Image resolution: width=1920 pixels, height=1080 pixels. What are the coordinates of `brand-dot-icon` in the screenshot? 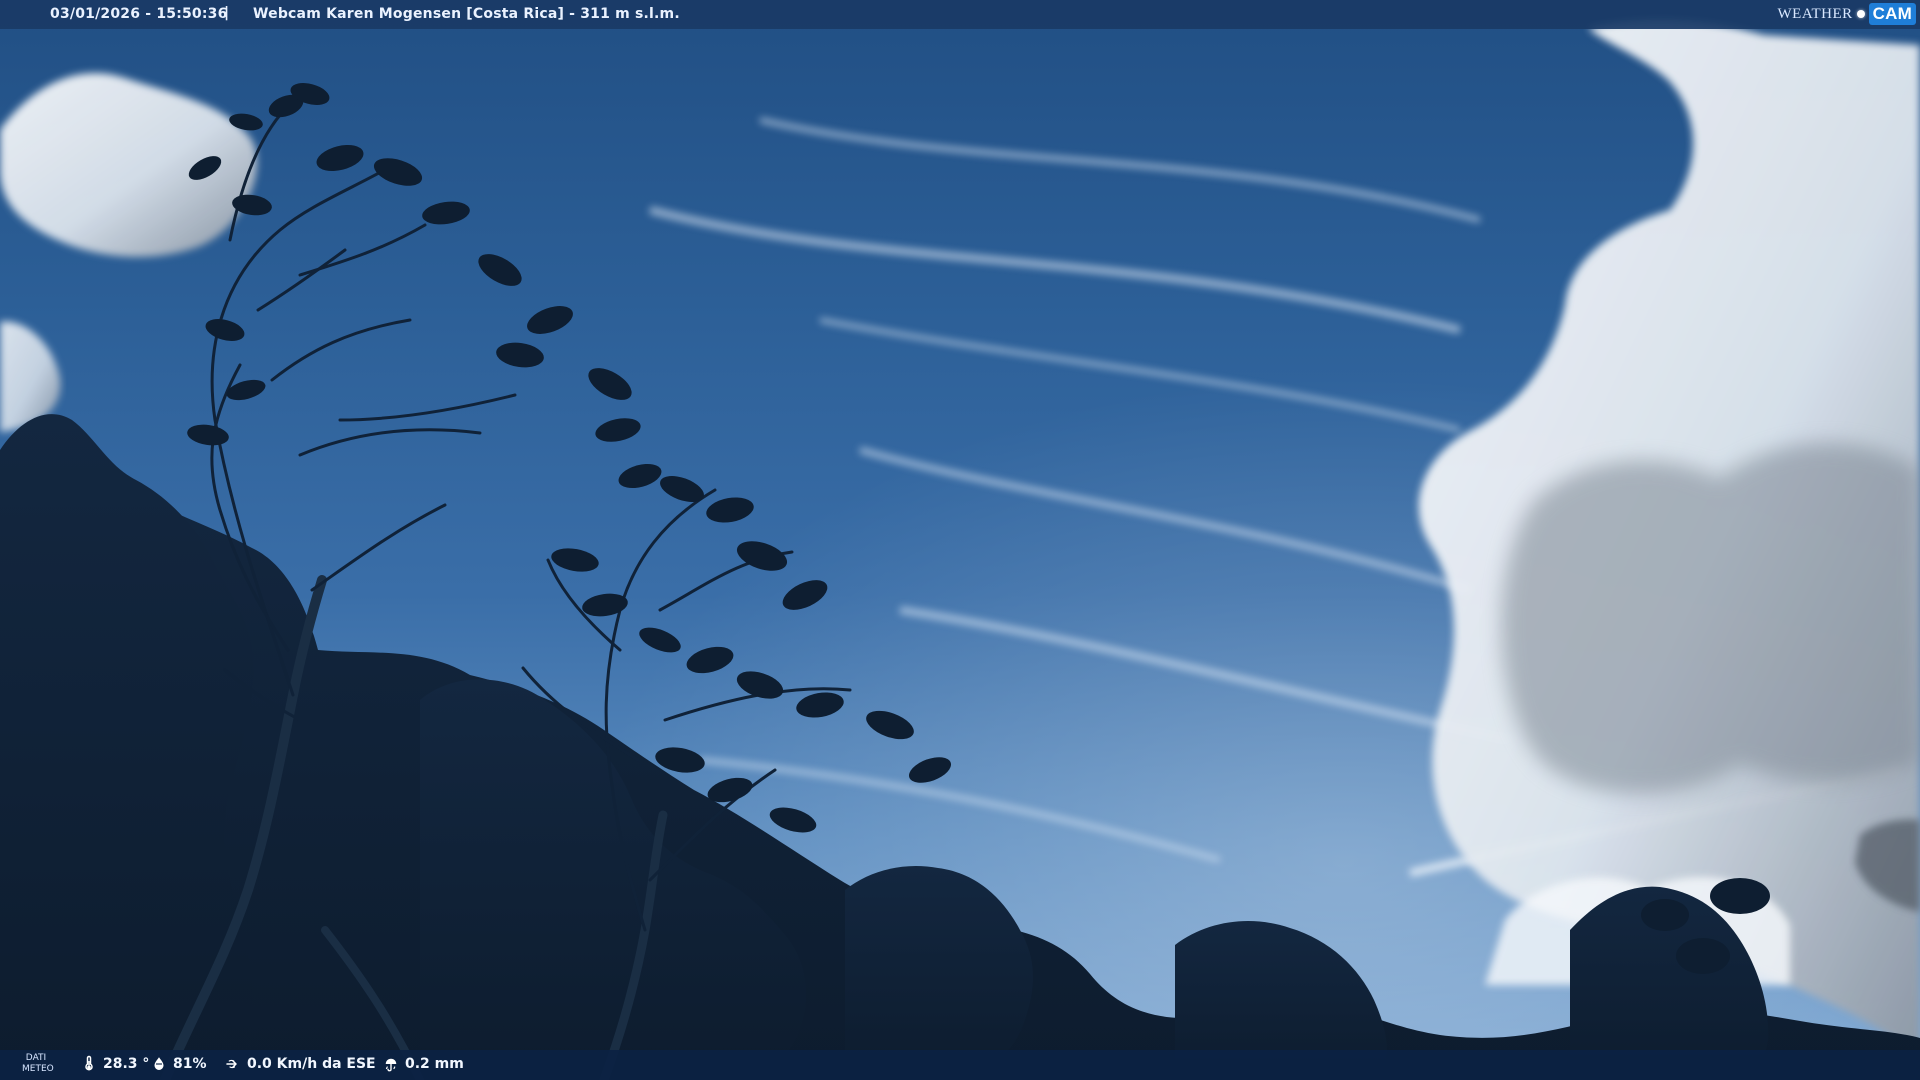 It's located at (1860, 14).